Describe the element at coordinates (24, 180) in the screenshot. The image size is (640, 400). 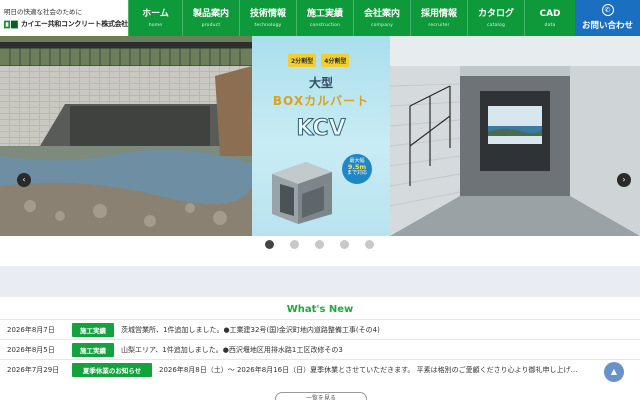
I see `slider-prev-button: ‹` at that location.